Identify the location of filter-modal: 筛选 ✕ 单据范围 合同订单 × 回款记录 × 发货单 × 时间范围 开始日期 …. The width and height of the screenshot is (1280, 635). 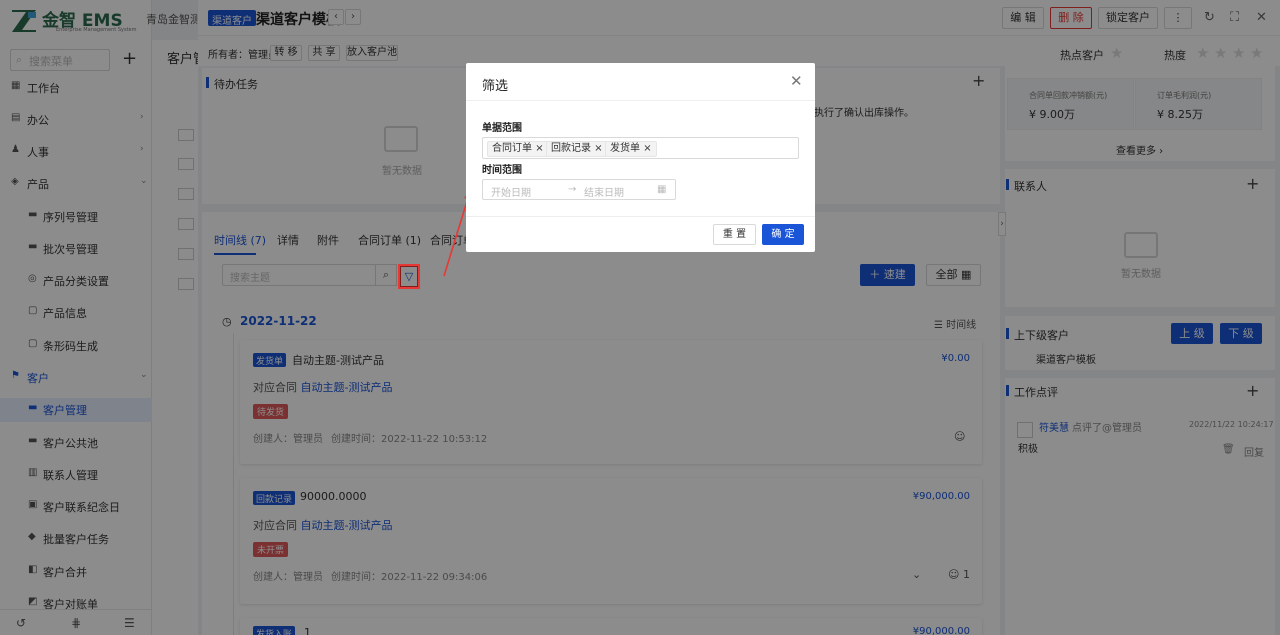
(640, 157).